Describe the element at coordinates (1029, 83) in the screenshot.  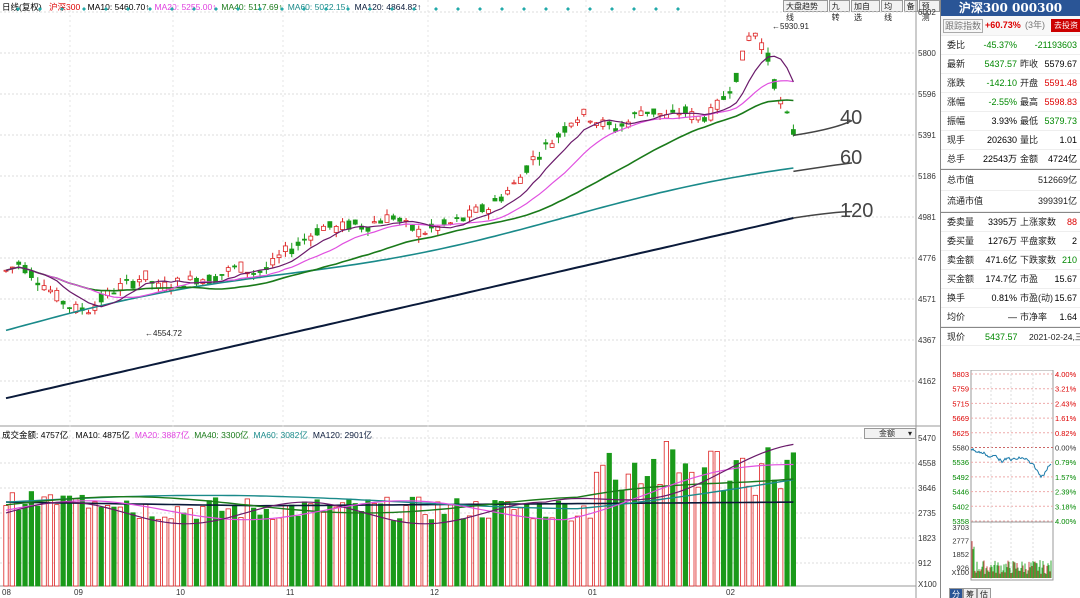
I see `quote-label: 开盘` at that location.